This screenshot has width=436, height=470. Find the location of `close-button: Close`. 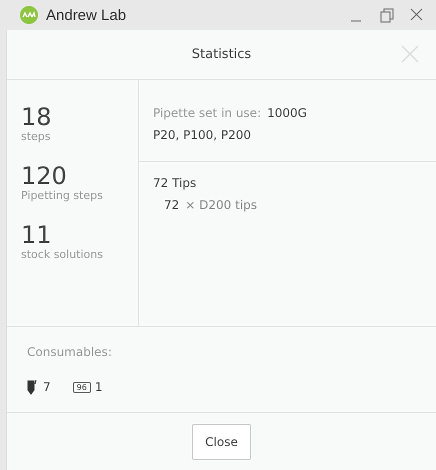

close-button: Close is located at coordinates (221, 442).